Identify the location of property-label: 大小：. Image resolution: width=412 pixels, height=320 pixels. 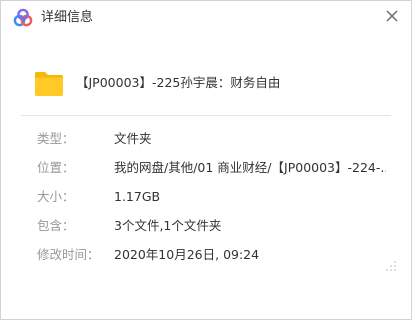
(56, 196).